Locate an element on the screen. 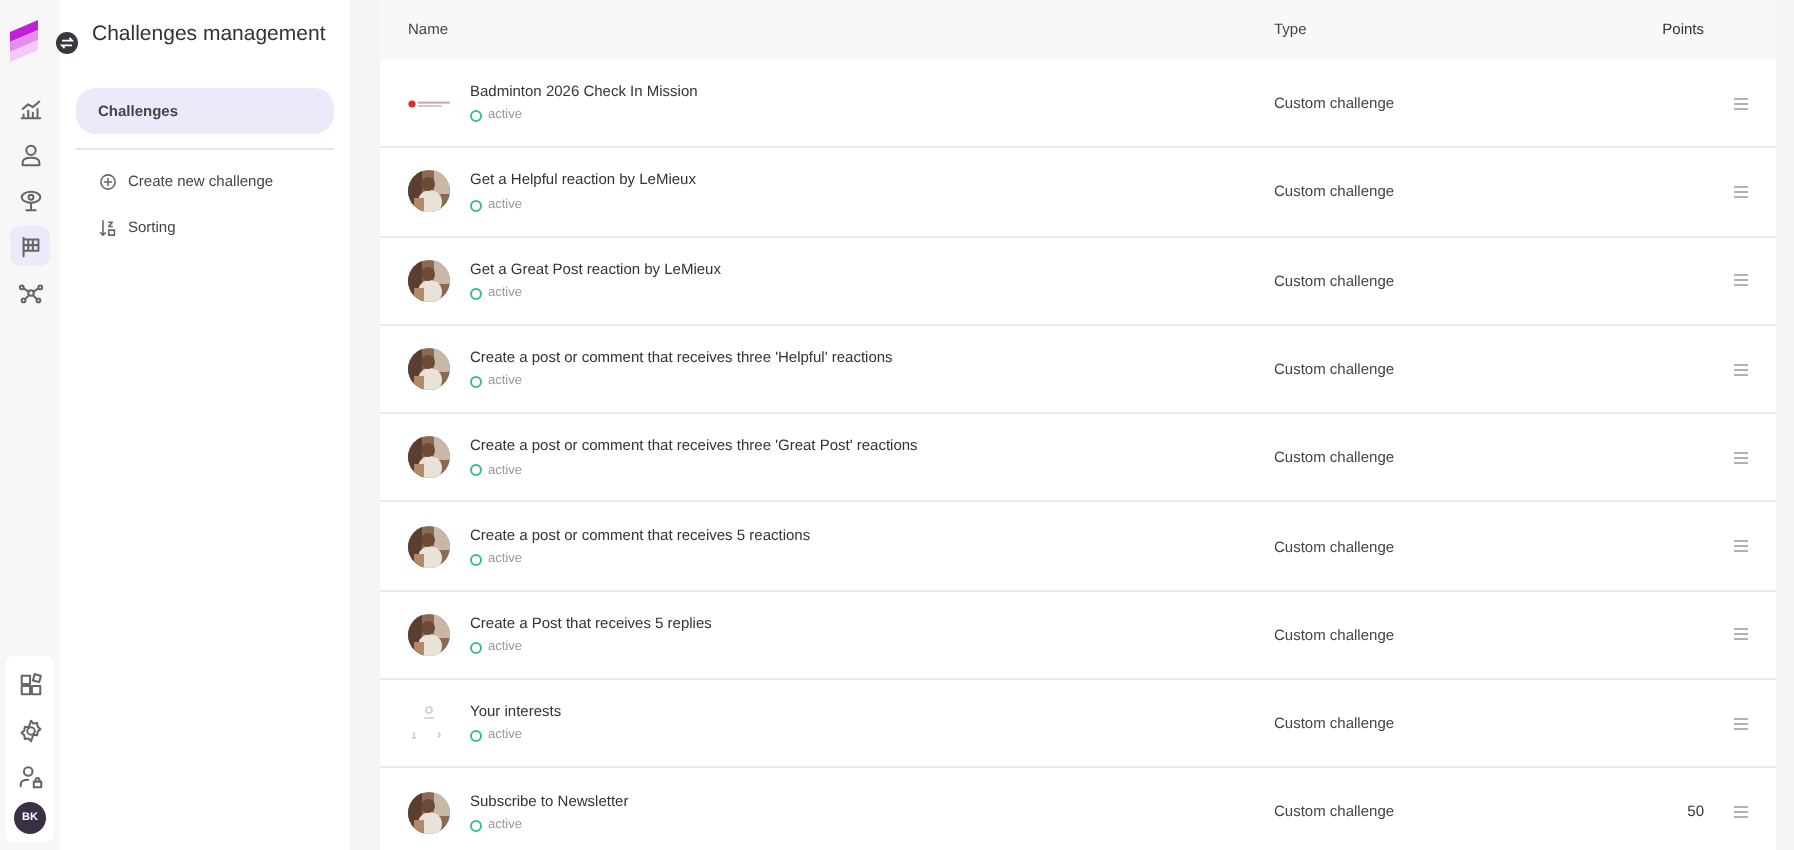  chart-icon is located at coordinates (30, 108).